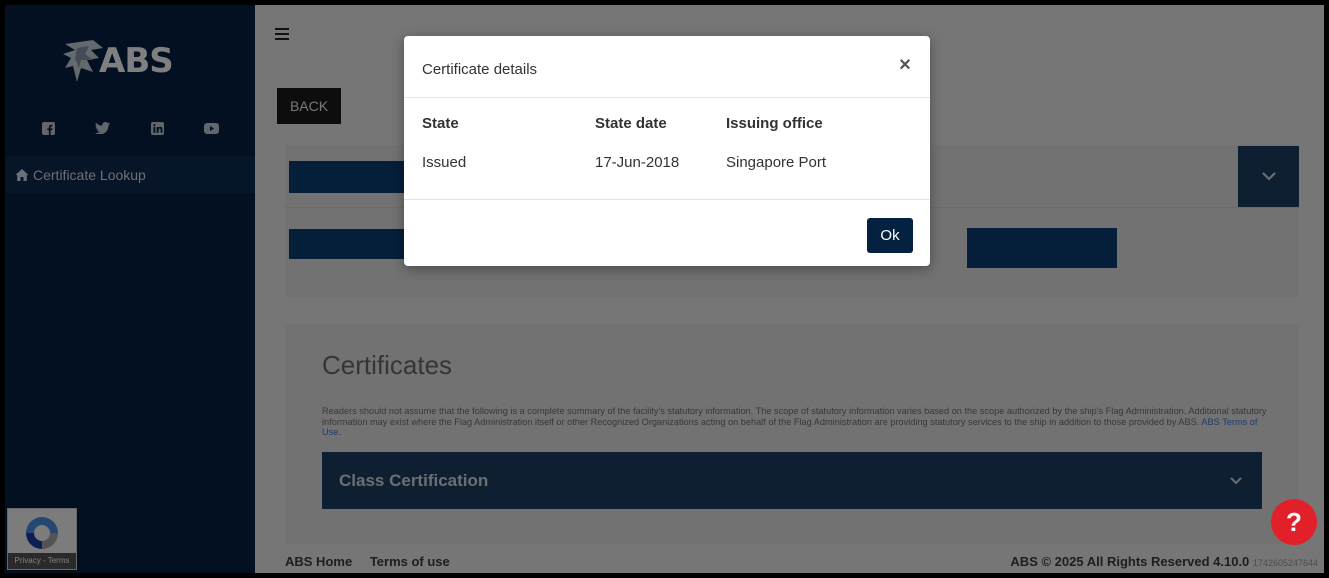 The width and height of the screenshot is (1329, 578). Describe the element at coordinates (444, 162) in the screenshot. I see `cell-state: Issued` at that location.